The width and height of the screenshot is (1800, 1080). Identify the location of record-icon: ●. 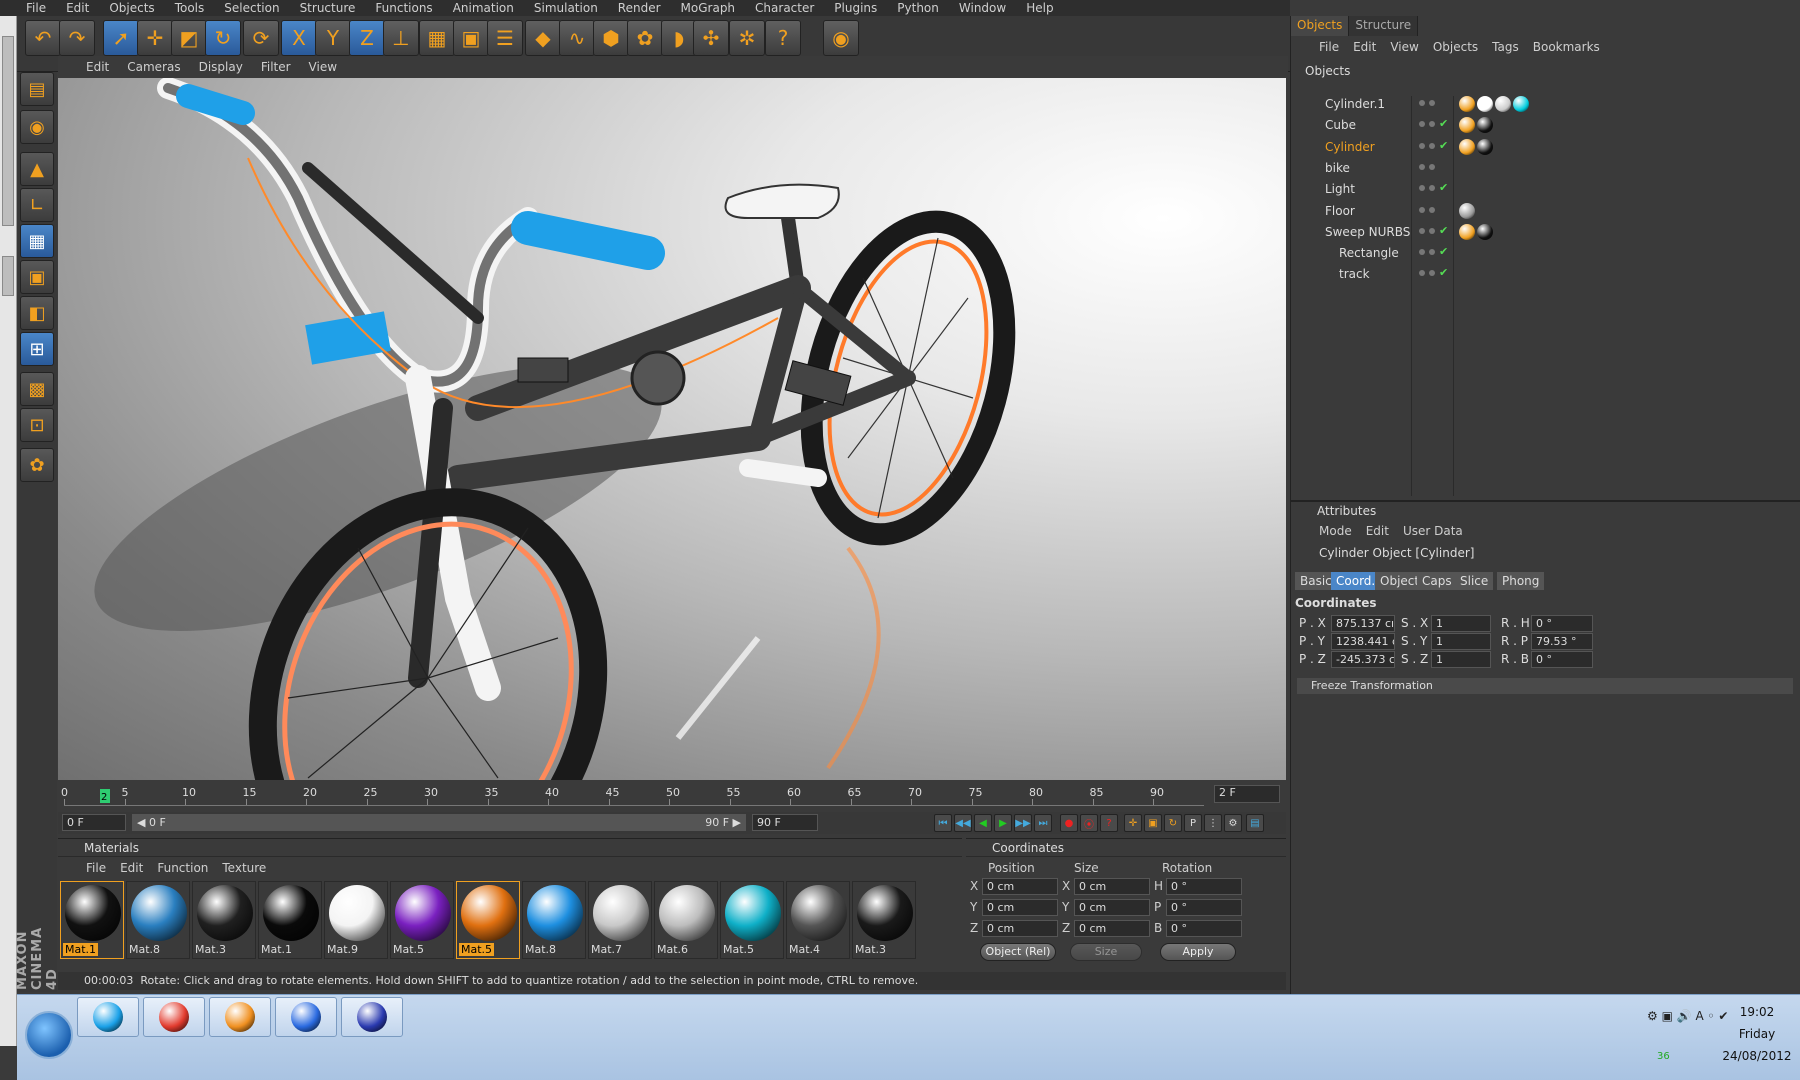
(1069, 823).